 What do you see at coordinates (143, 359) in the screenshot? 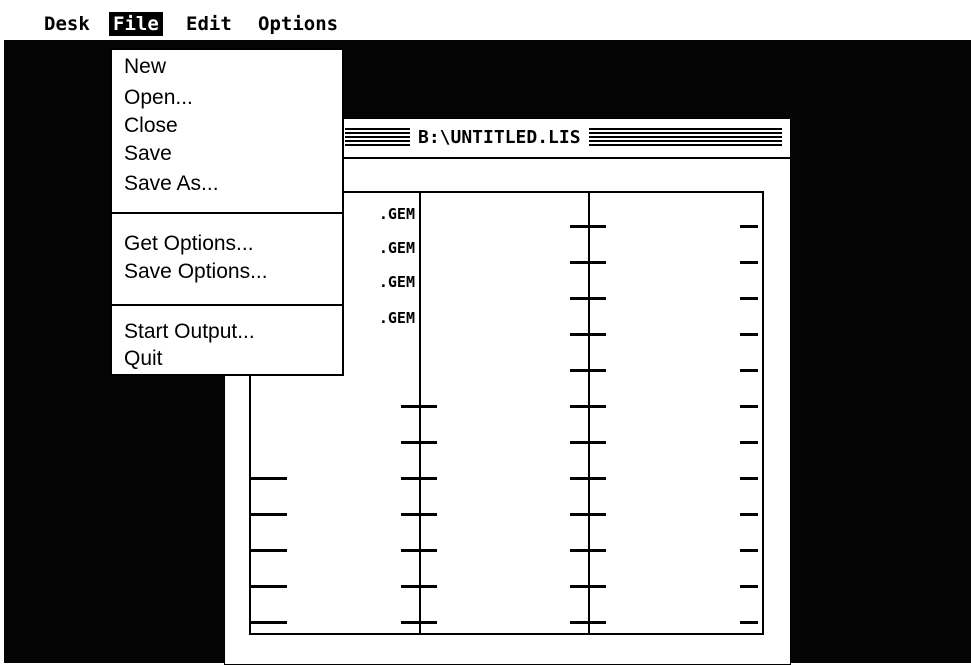
I see `menu-item-quit: Quit` at bounding box center [143, 359].